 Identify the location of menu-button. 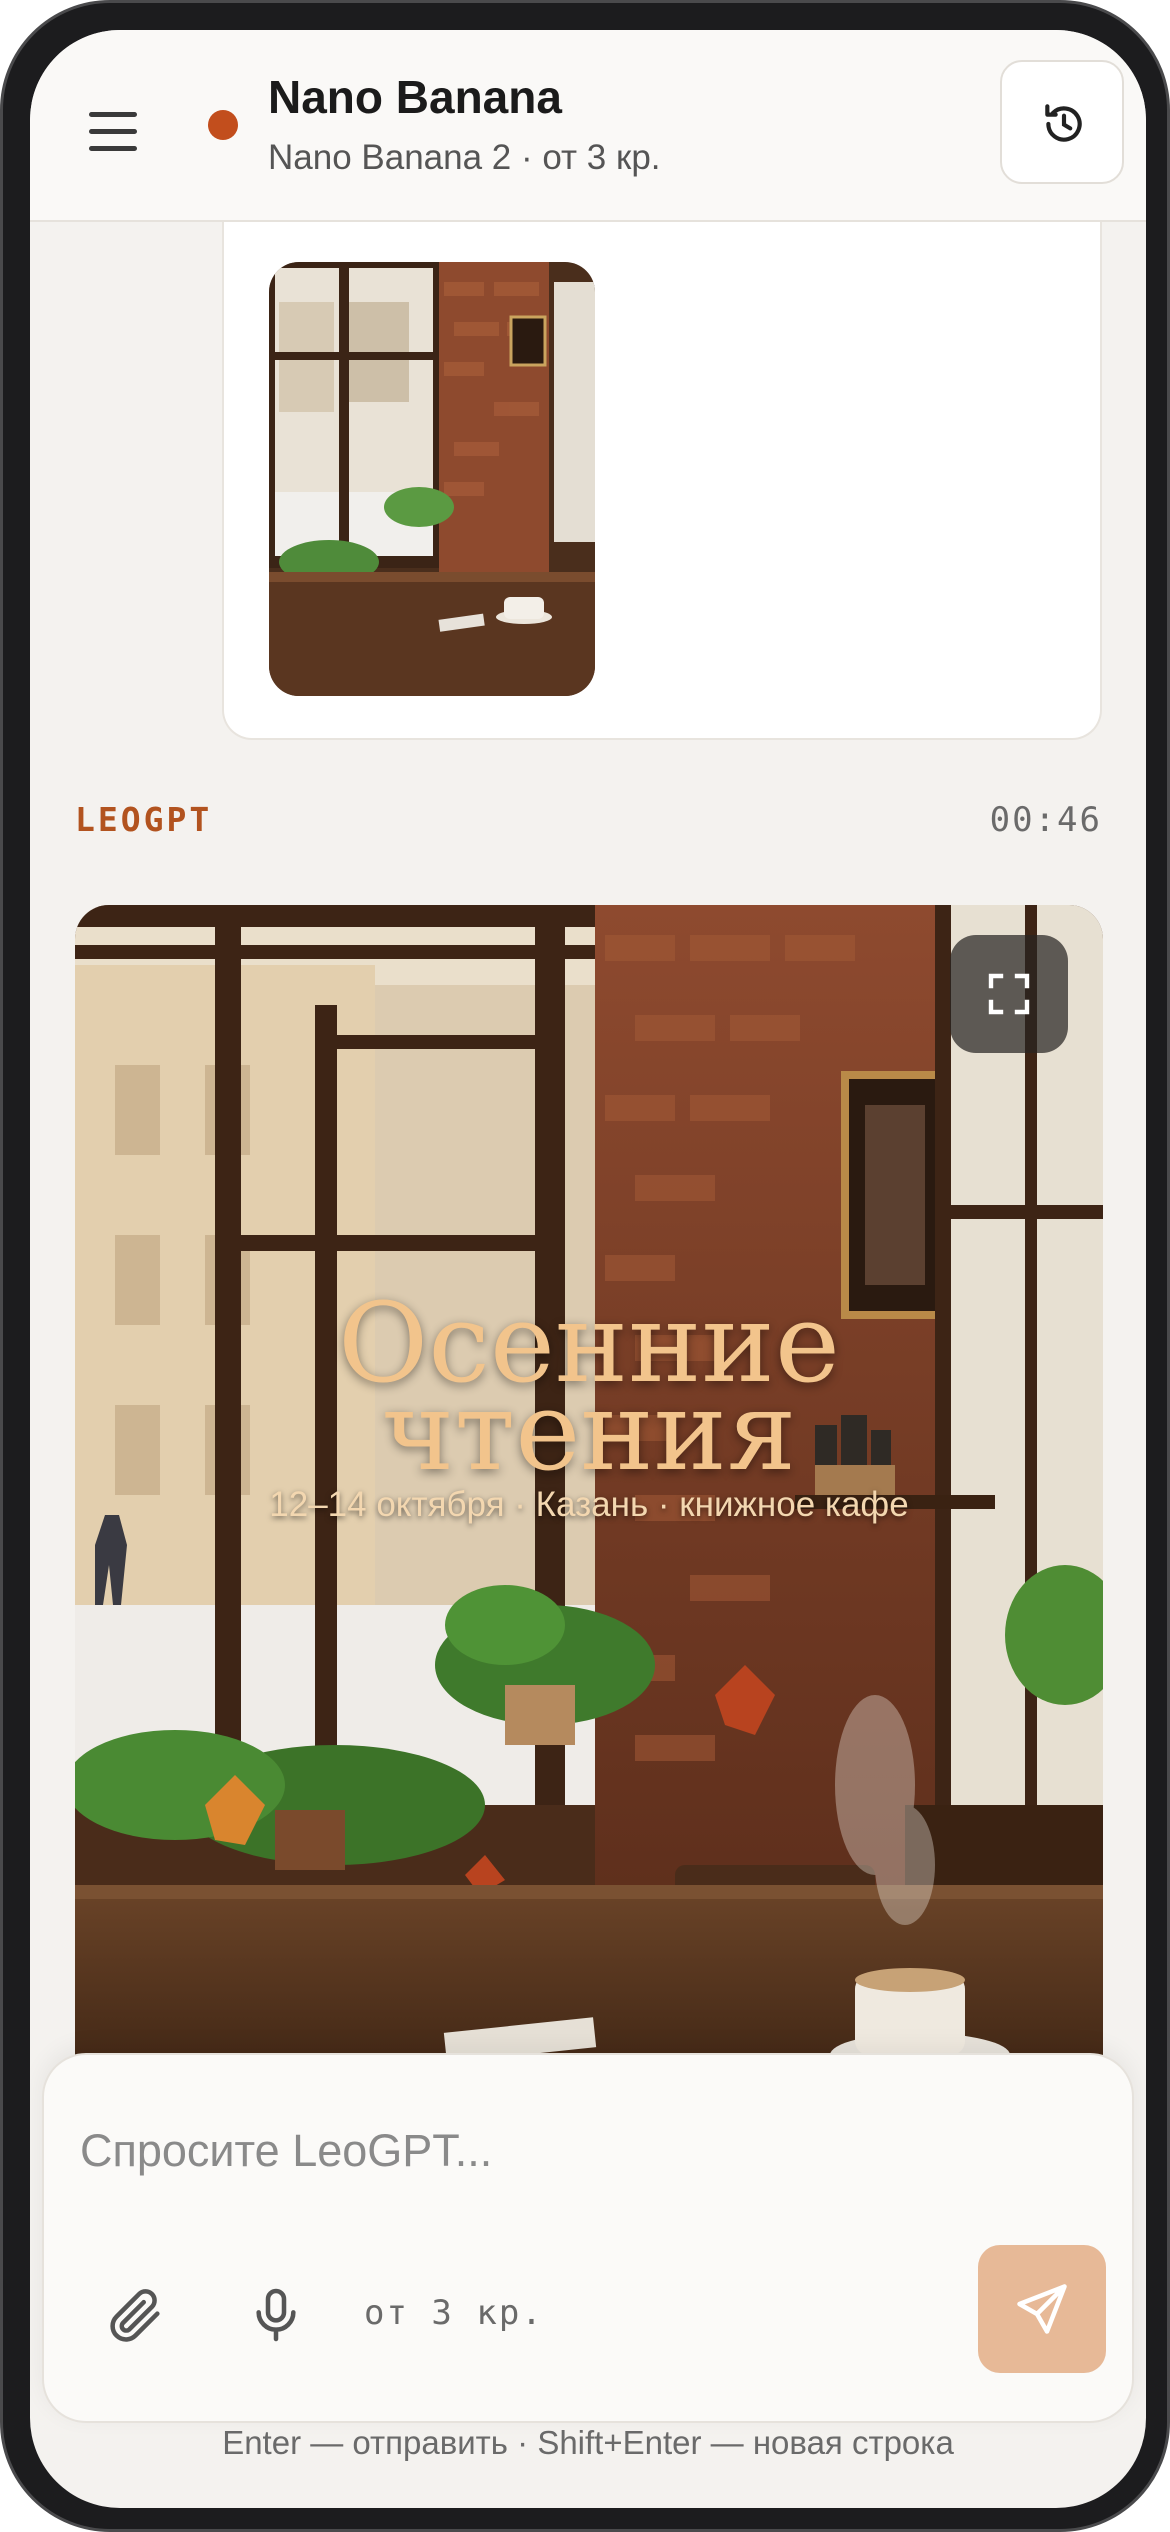
(113, 132).